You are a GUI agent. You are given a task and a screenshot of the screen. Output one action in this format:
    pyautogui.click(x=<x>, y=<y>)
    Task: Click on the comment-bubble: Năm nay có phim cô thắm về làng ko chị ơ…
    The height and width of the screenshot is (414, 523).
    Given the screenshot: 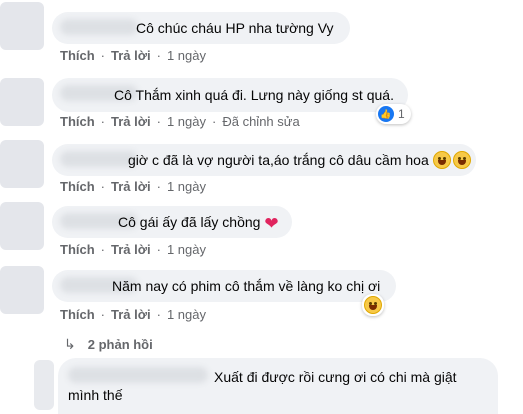 What is the action you would take?
    pyautogui.click(x=224, y=286)
    